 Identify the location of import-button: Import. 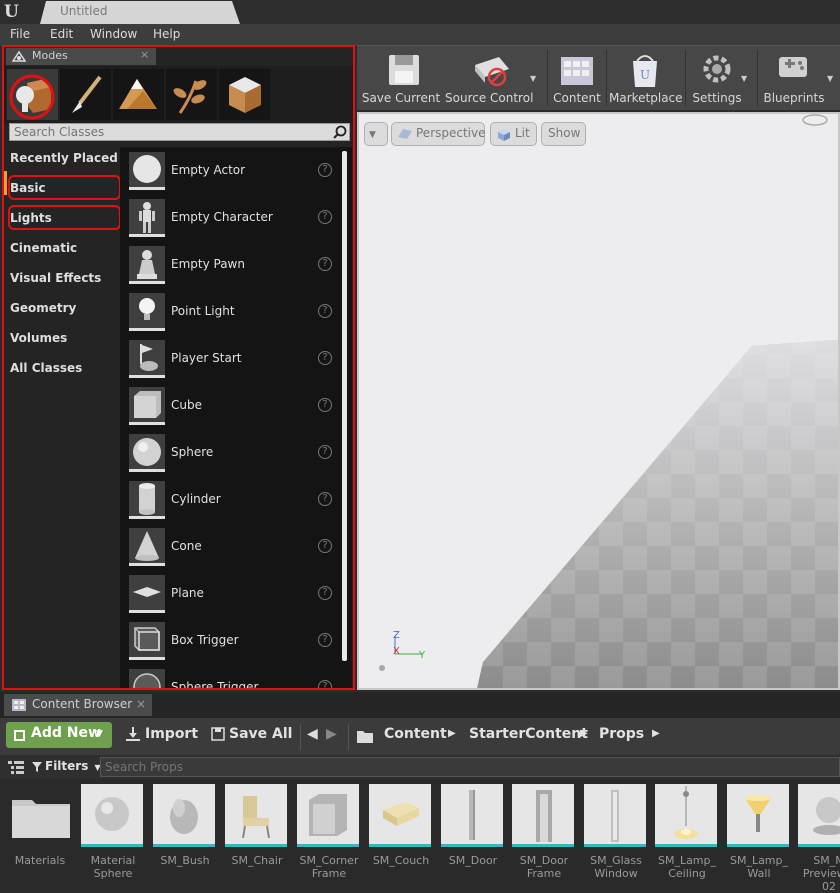
(162, 734).